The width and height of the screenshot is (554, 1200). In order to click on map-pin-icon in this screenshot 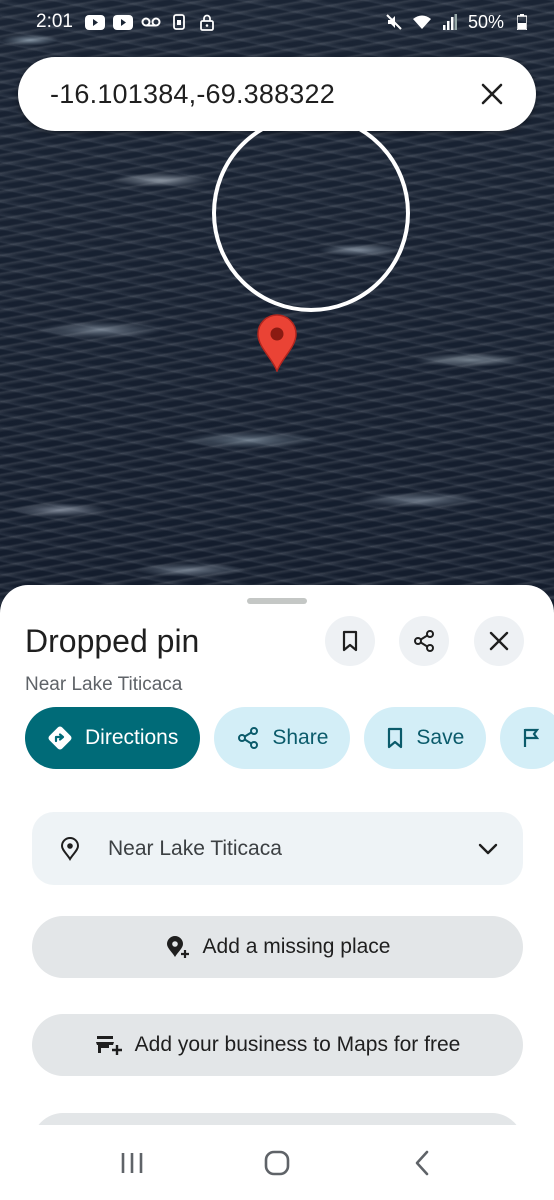, I will do `click(277, 343)`.